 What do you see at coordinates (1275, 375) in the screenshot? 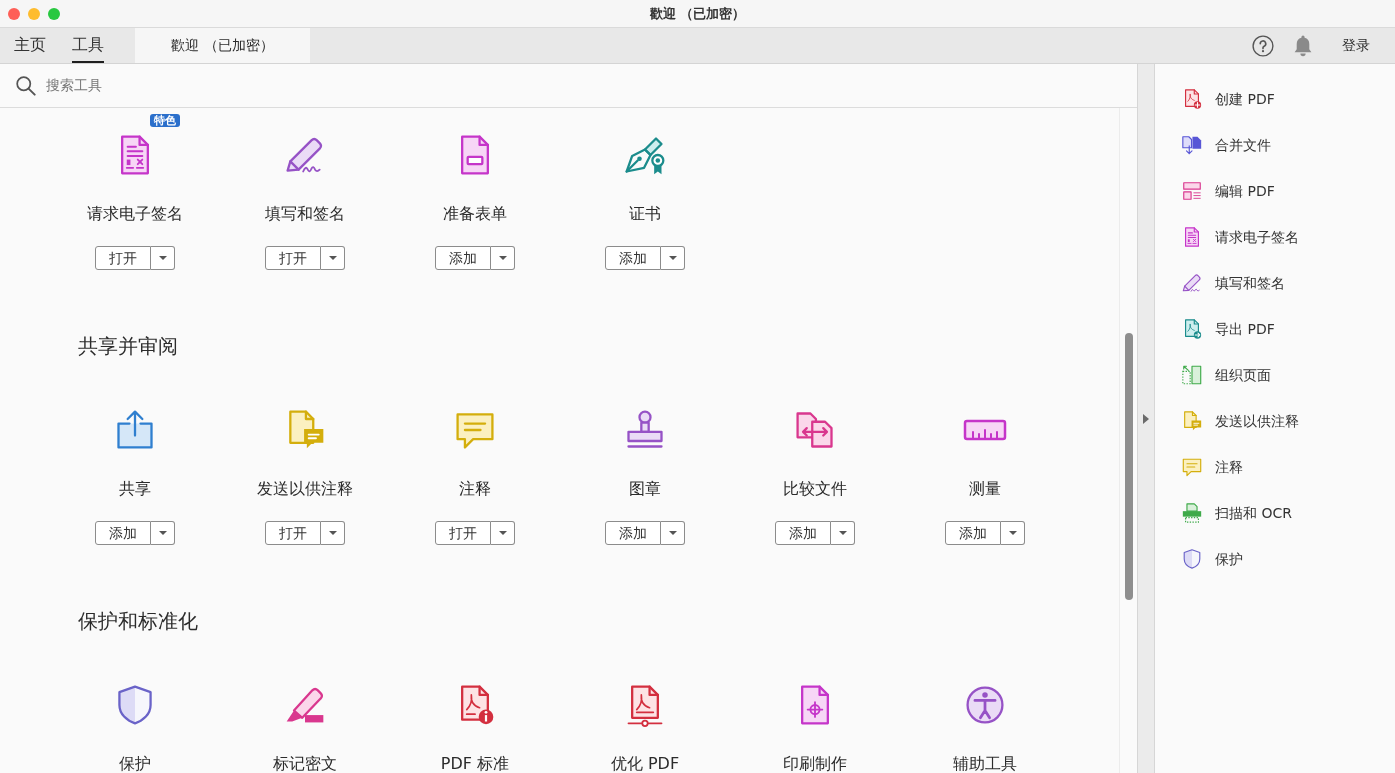
I see `side-panel-item: 组织页面` at bounding box center [1275, 375].